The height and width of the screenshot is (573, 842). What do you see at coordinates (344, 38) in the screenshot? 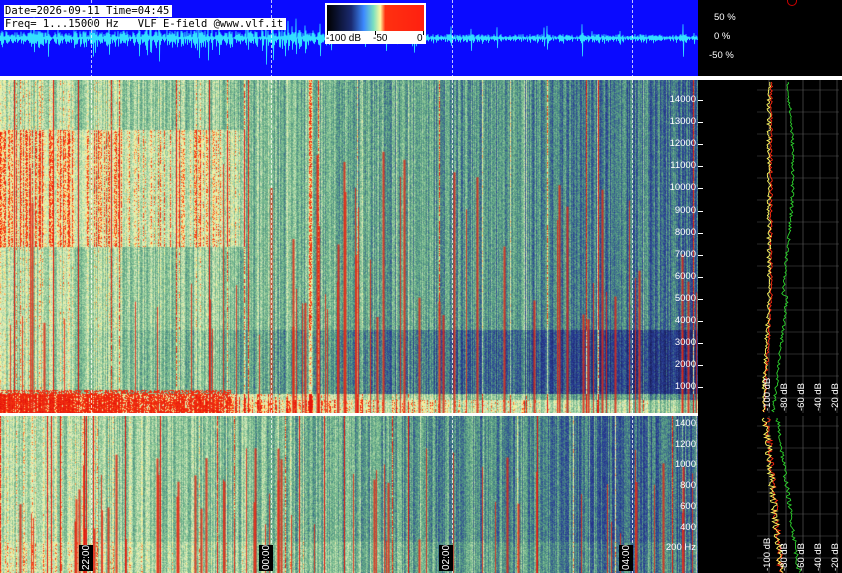
I see `color-label-min: -100 dB` at bounding box center [344, 38].